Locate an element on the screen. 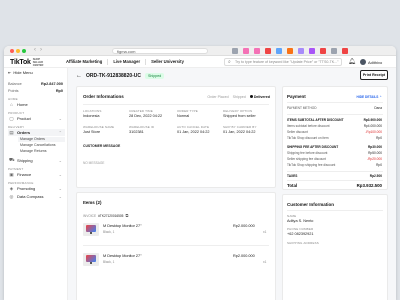 The width and height of the screenshot is (400, 300). tab-icons is located at coordinates (290, 51).